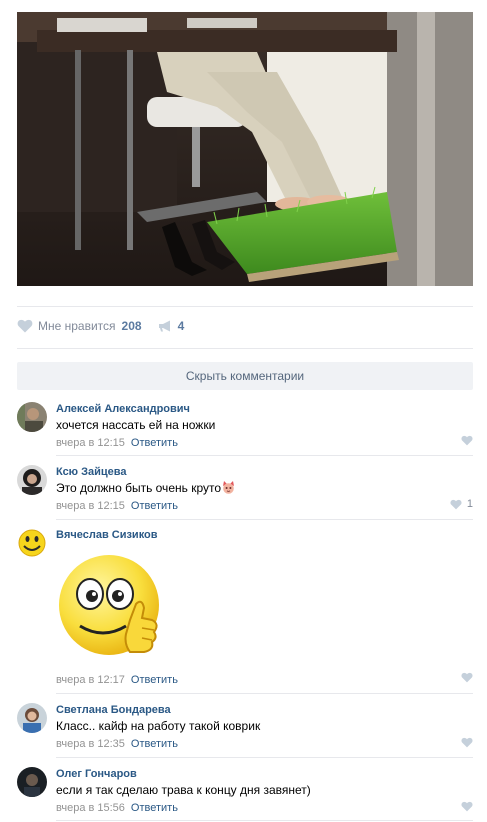 Image resolution: width=487 pixels, height=822 pixels. Describe the element at coordinates (90, 808) in the screenshot. I see `comment-time: вчера в 15:56` at that location.